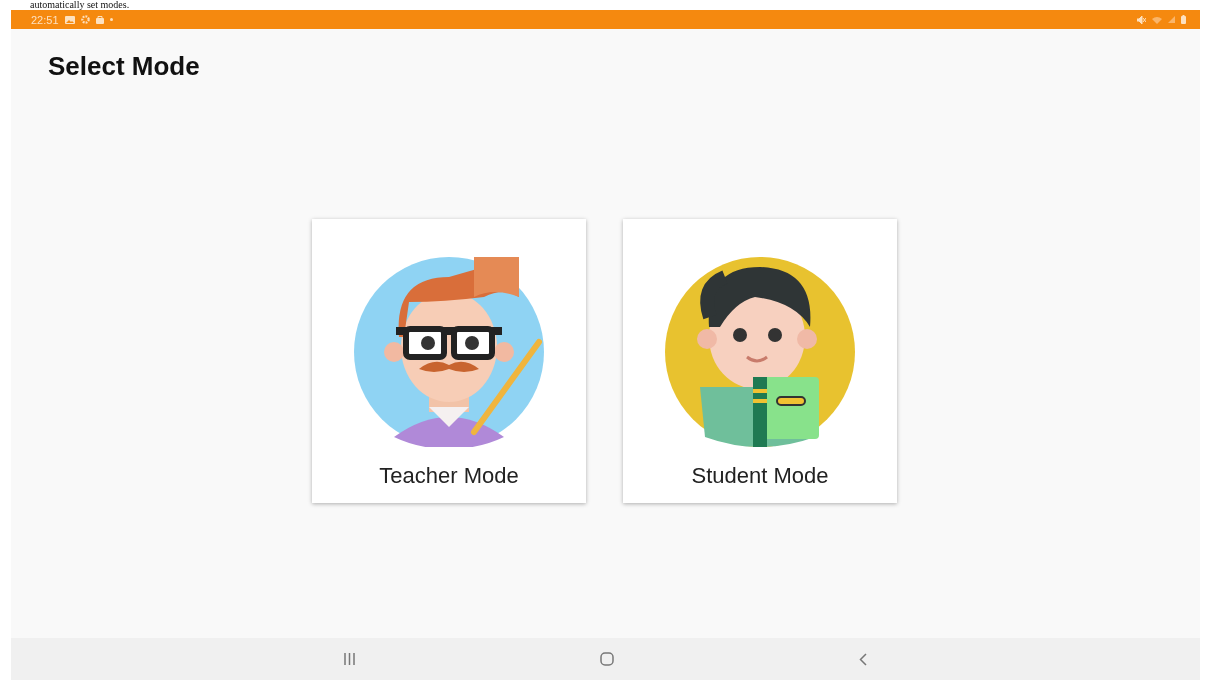 This screenshot has height=691, width=1212. What do you see at coordinates (1171, 19) in the screenshot?
I see `signal-icon` at bounding box center [1171, 19].